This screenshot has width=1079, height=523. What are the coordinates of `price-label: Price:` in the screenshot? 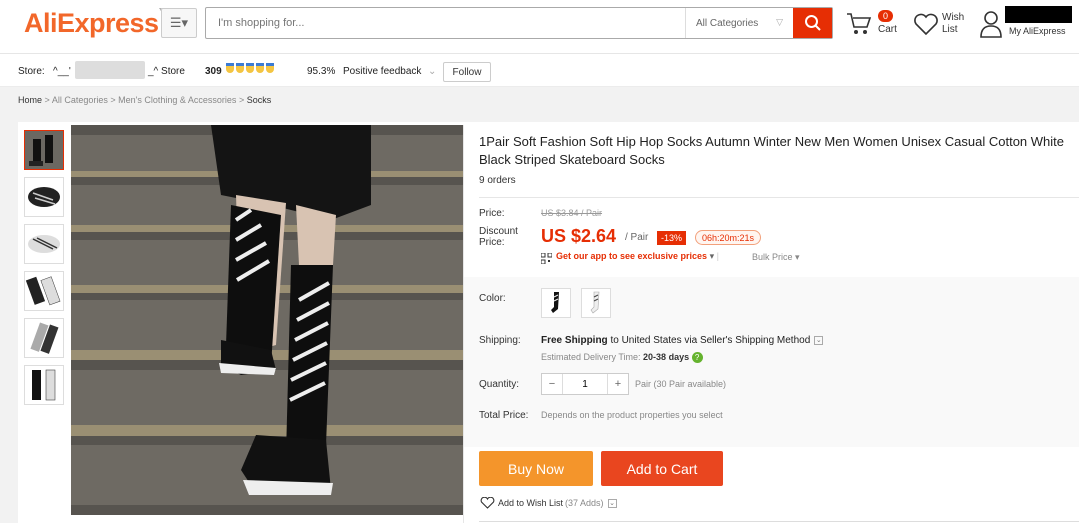 It's located at (492, 213).